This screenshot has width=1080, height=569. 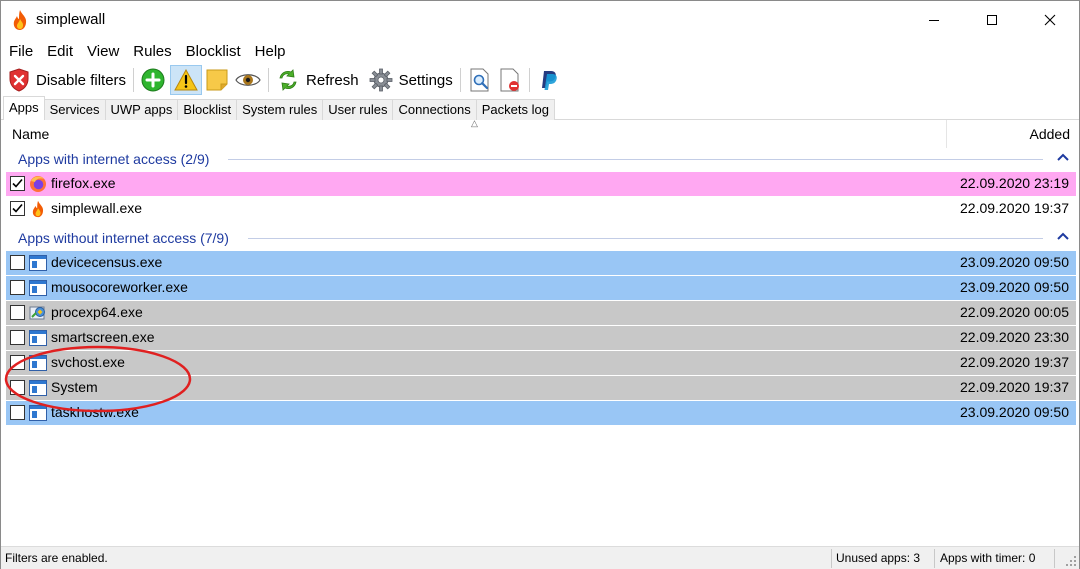 I want to click on group-divider, so click(x=635, y=159).